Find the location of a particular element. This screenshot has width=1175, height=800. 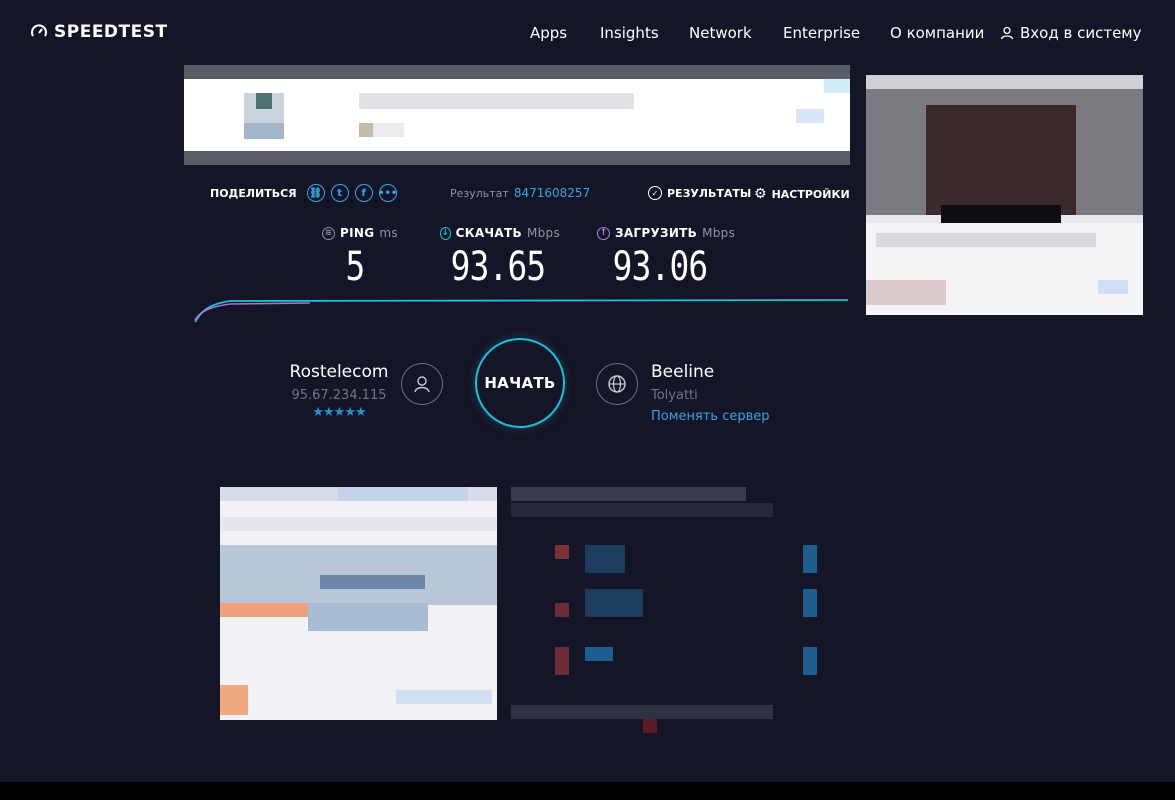

banner-ad-bottom-right is located at coordinates (666, 611).